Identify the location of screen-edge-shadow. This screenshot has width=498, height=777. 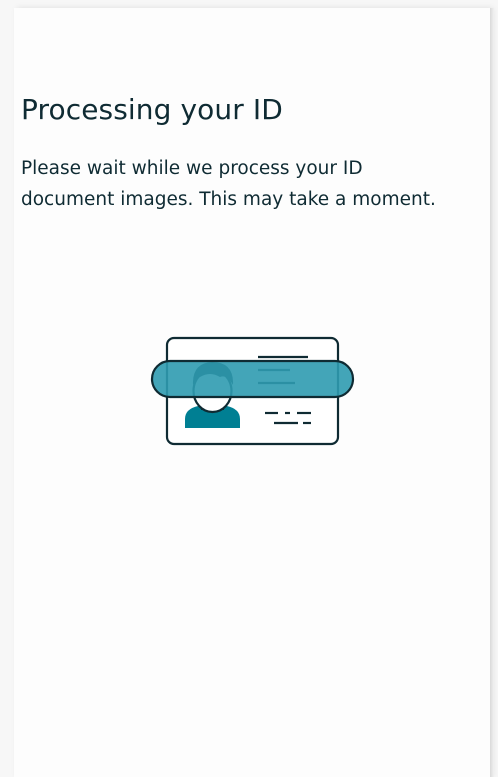
(492, 392).